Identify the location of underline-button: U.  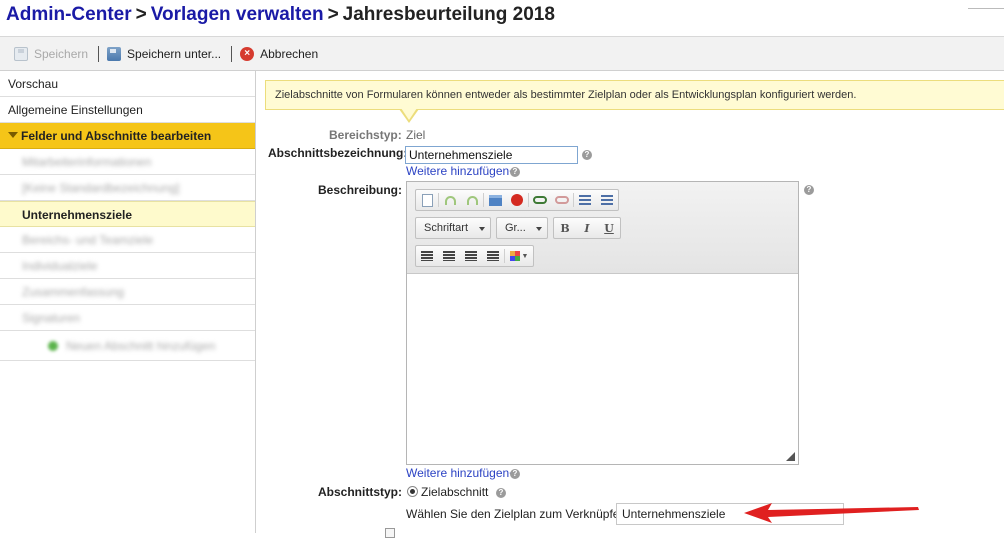
(609, 228).